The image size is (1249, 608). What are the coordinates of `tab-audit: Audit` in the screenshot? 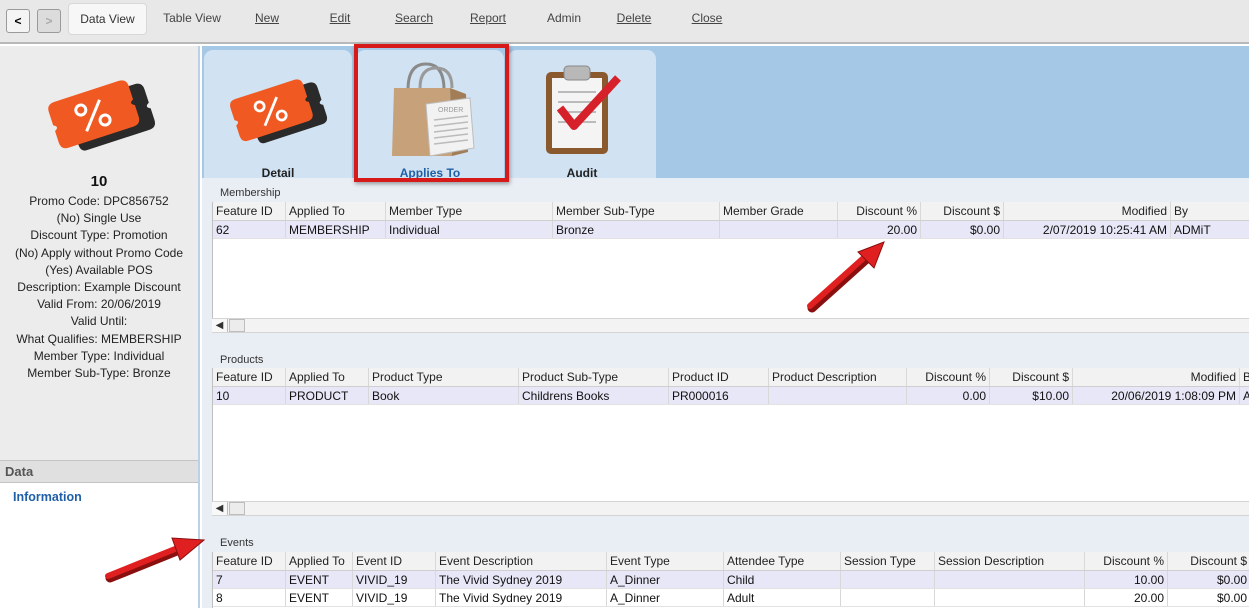 It's located at (582, 115).